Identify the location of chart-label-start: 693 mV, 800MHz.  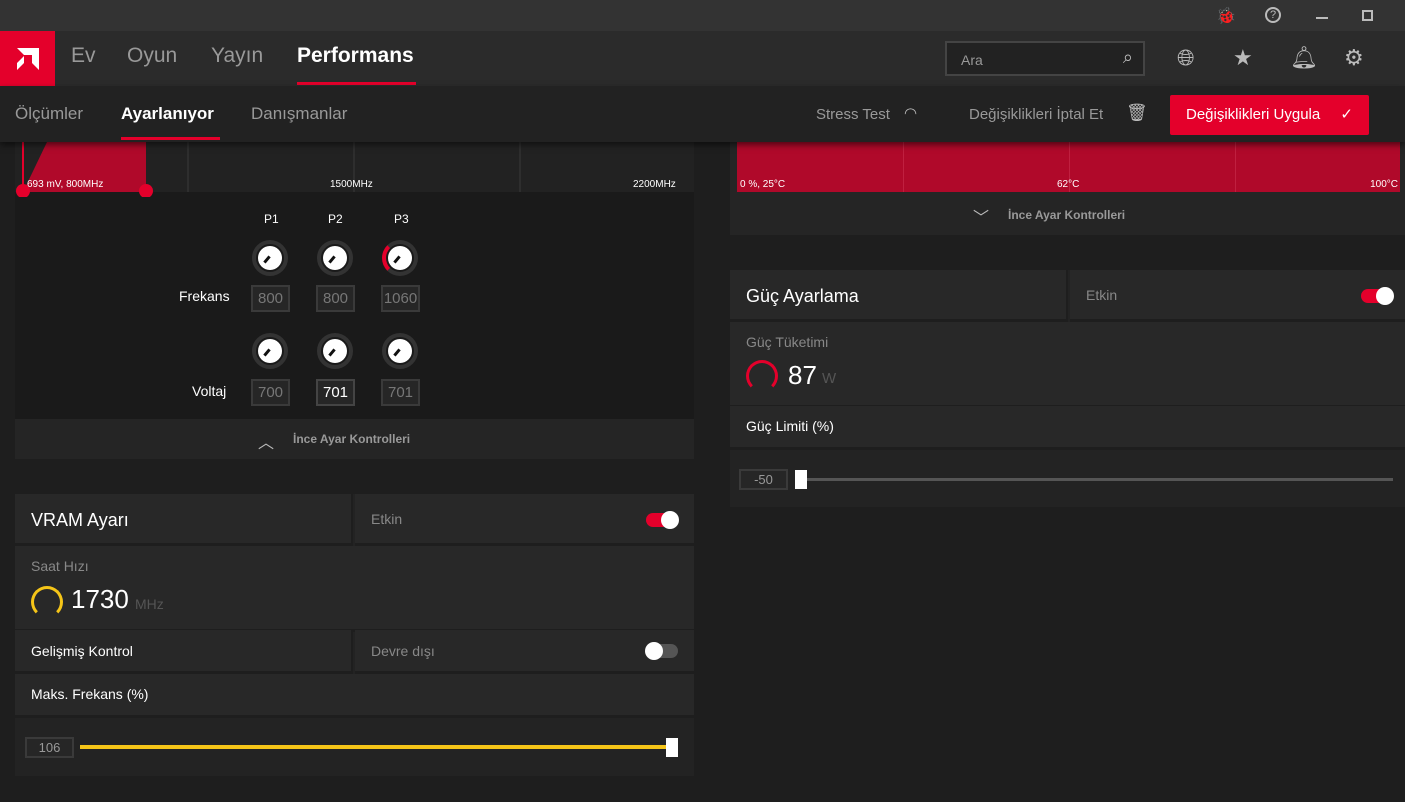
(65, 184).